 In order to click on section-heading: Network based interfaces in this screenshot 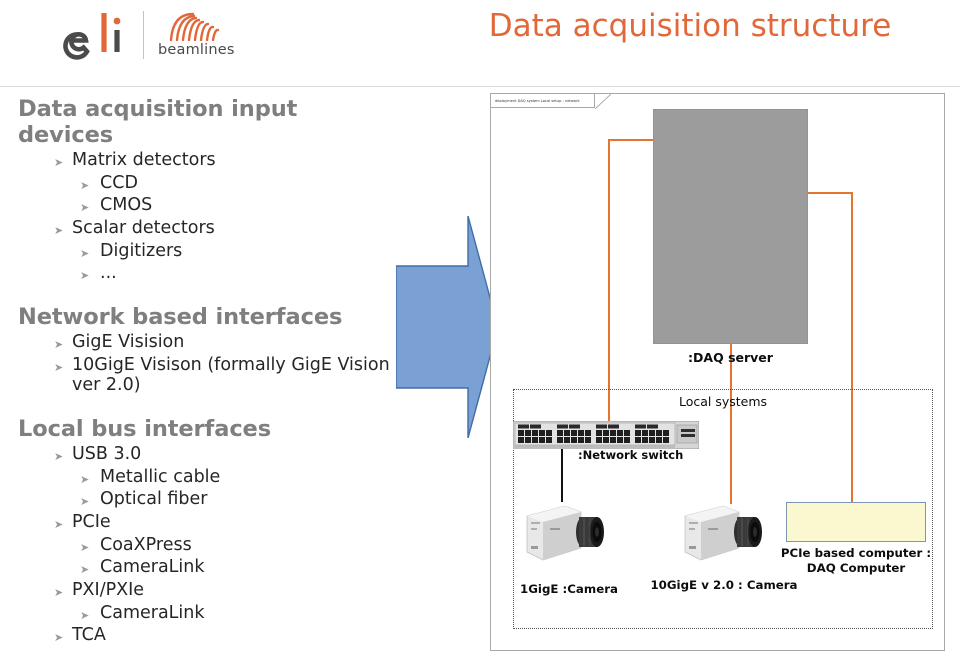, I will do `click(180, 317)`.